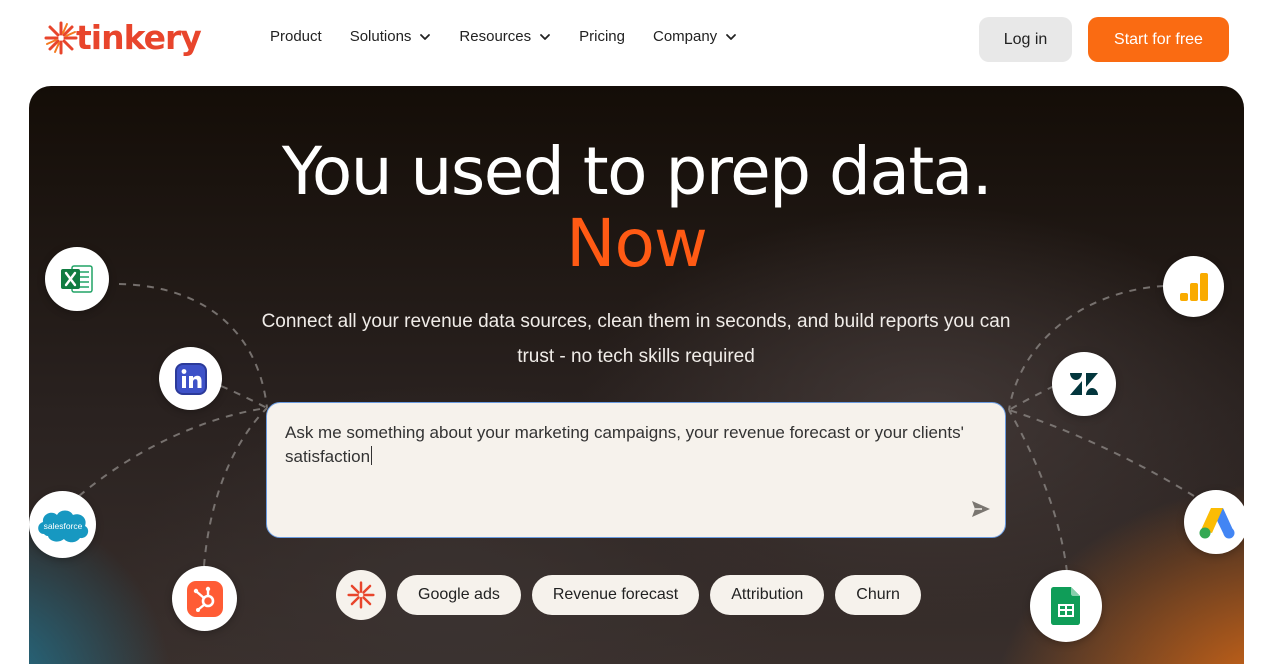  I want to click on nav-item-company: Company, so click(695, 36).